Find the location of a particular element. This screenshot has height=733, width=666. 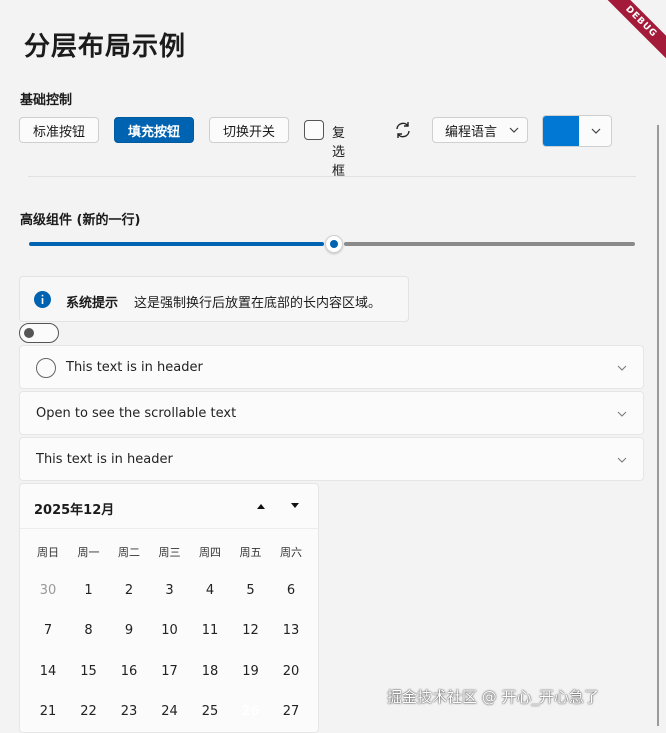

calendar-weekdays: 周日 周一 周二 周三 周四 周五 周六 is located at coordinates (170, 552).